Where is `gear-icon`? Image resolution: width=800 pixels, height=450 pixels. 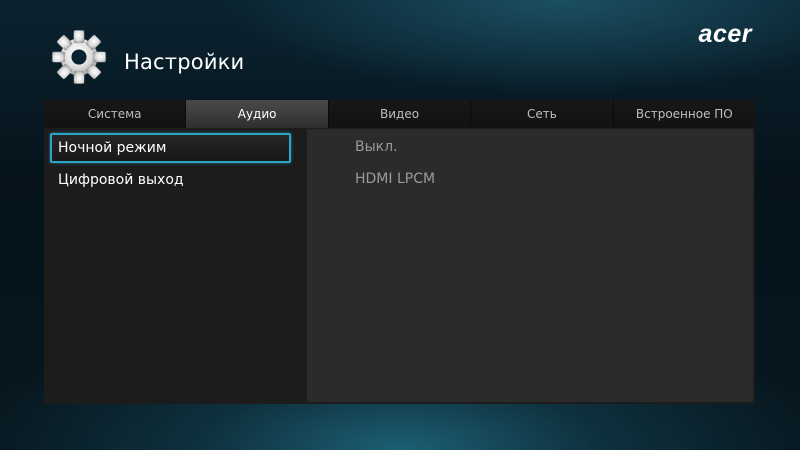 gear-icon is located at coordinates (79, 57).